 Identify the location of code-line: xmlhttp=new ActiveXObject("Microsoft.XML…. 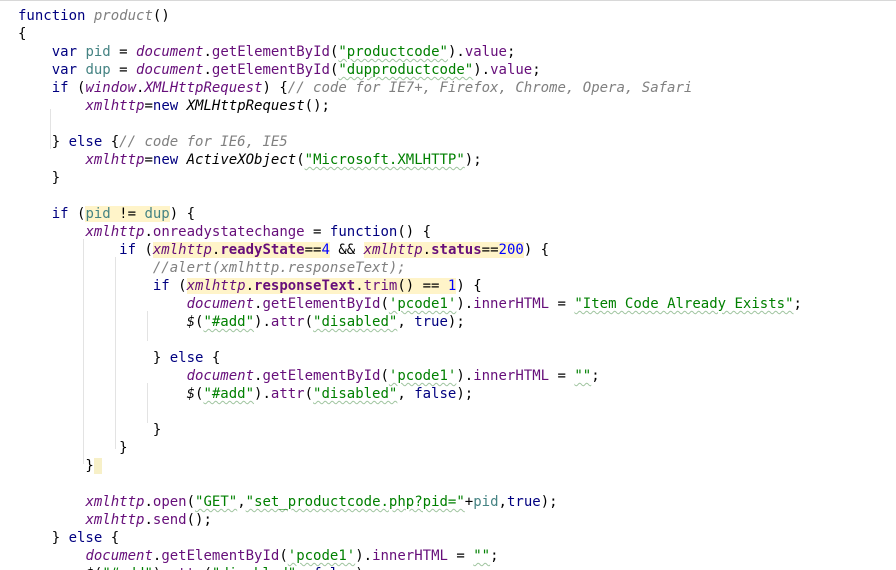
(249, 160).